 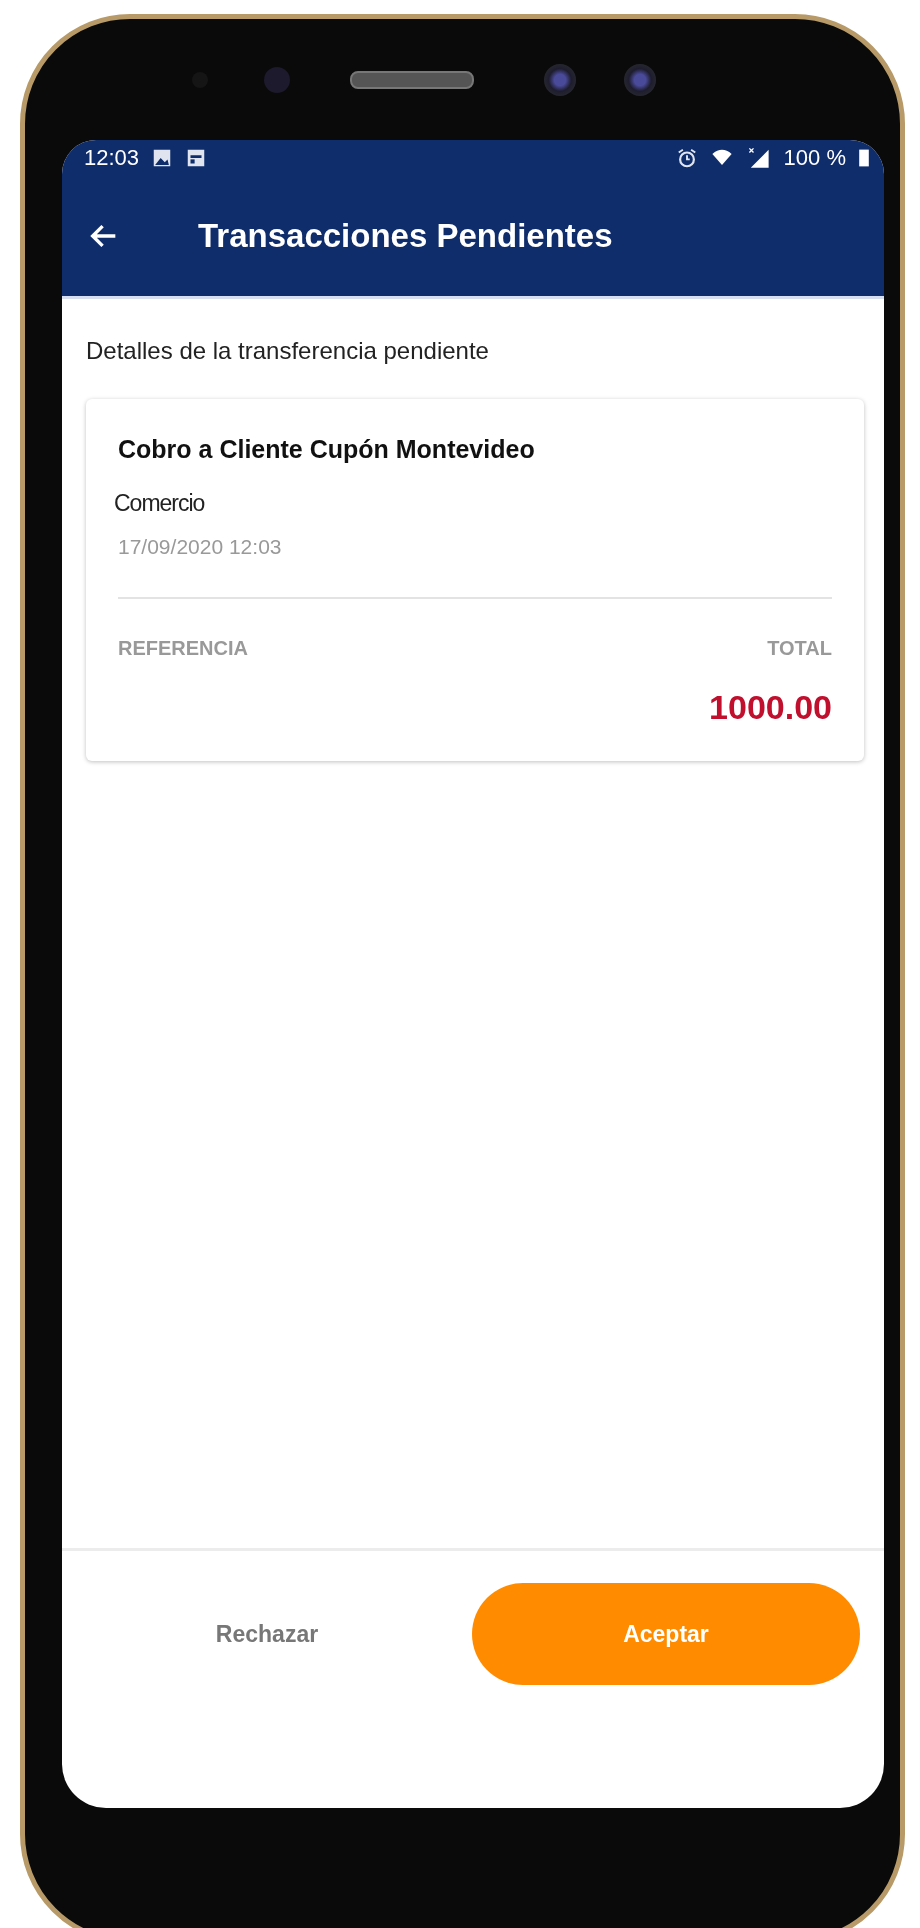 I want to click on section-heading: Detalles de la transferencia pendiente, so click(x=288, y=351).